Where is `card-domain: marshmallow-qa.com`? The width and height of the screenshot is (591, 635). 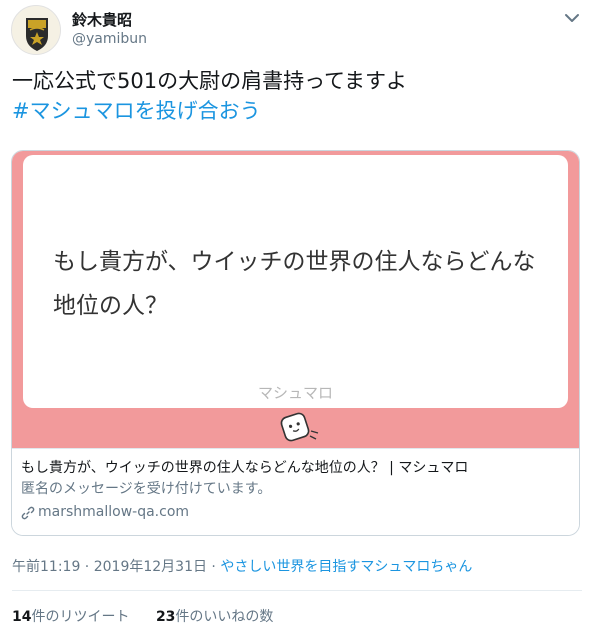
card-domain: marshmallow-qa.com is located at coordinates (114, 512).